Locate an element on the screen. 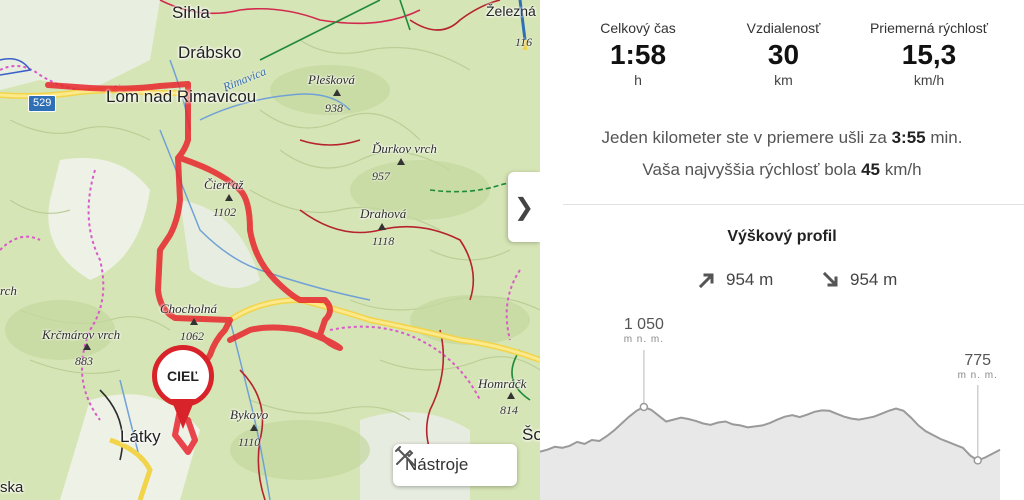 The image size is (1024, 500). tools-button: Nástroje is located at coordinates (455, 465).